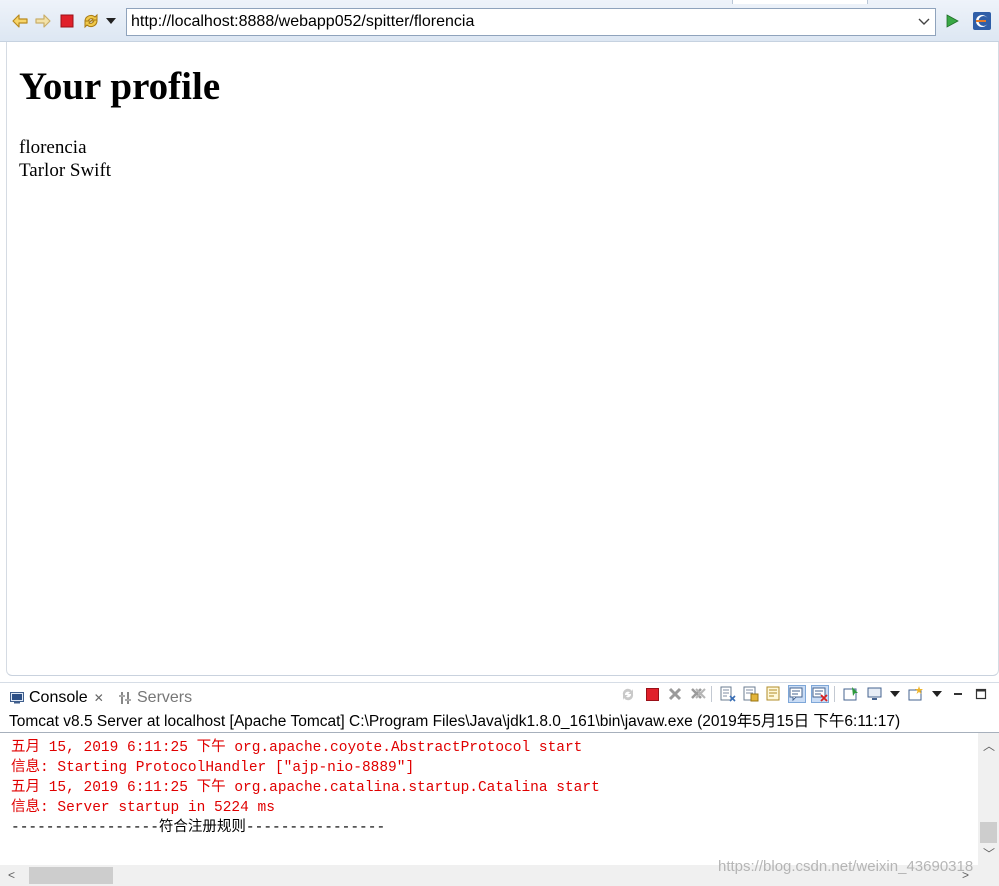 The height and width of the screenshot is (886, 999). Describe the element at coordinates (20, 21) in the screenshot. I see `back-arrow-icon` at that location.